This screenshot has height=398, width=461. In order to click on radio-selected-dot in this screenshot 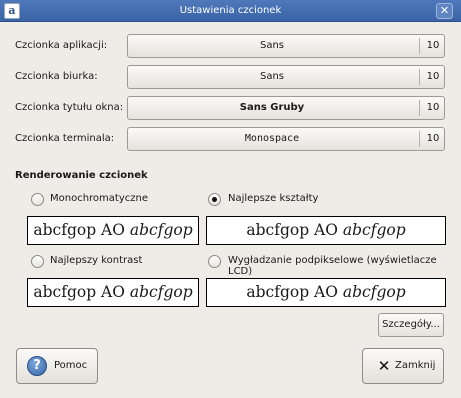, I will do `click(214, 199)`.